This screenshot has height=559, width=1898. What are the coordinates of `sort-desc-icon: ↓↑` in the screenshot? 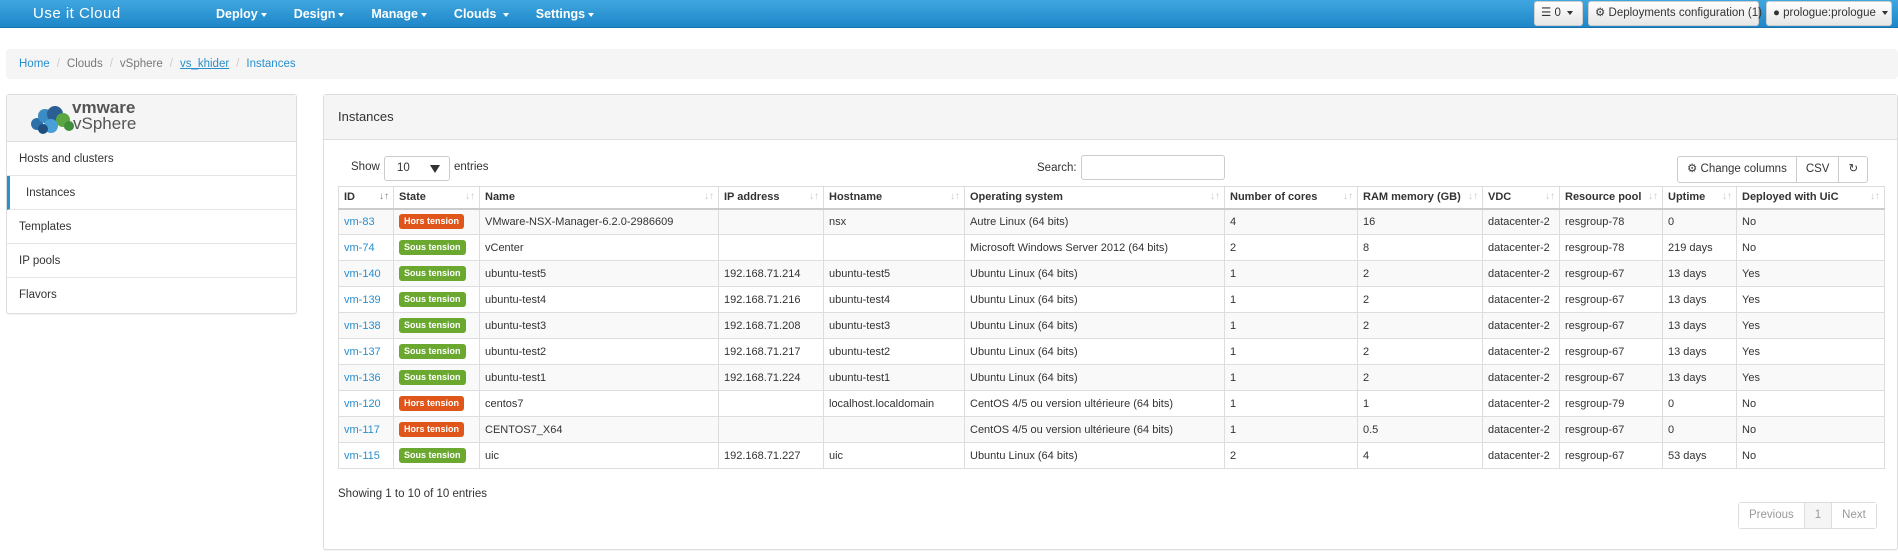 It's located at (384, 196).